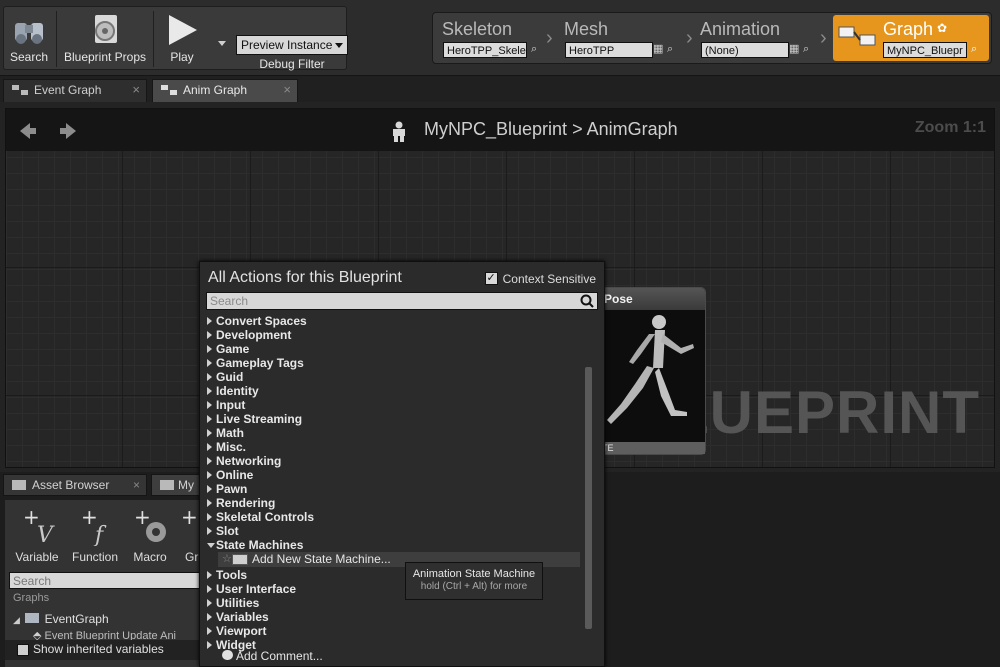 Image resolution: width=1000 pixels, height=667 pixels. I want to click on show-inherited-checkbox, so click(23, 650).